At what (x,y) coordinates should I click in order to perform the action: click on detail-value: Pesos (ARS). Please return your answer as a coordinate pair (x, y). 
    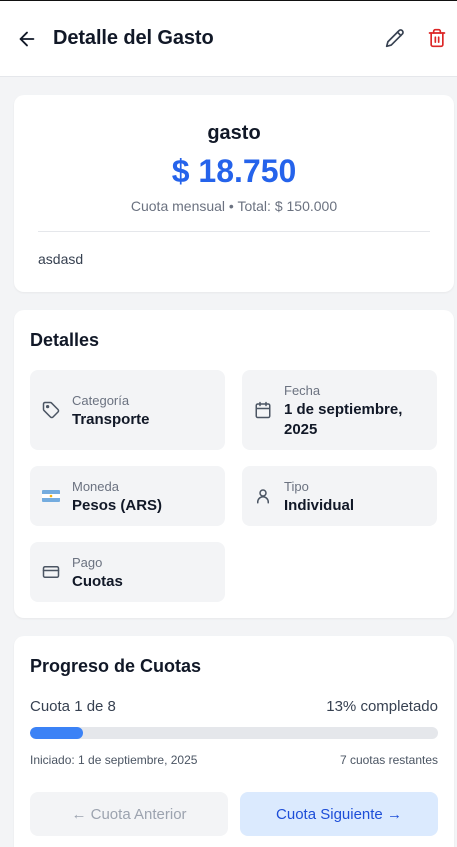
    Looking at the image, I should click on (117, 505).